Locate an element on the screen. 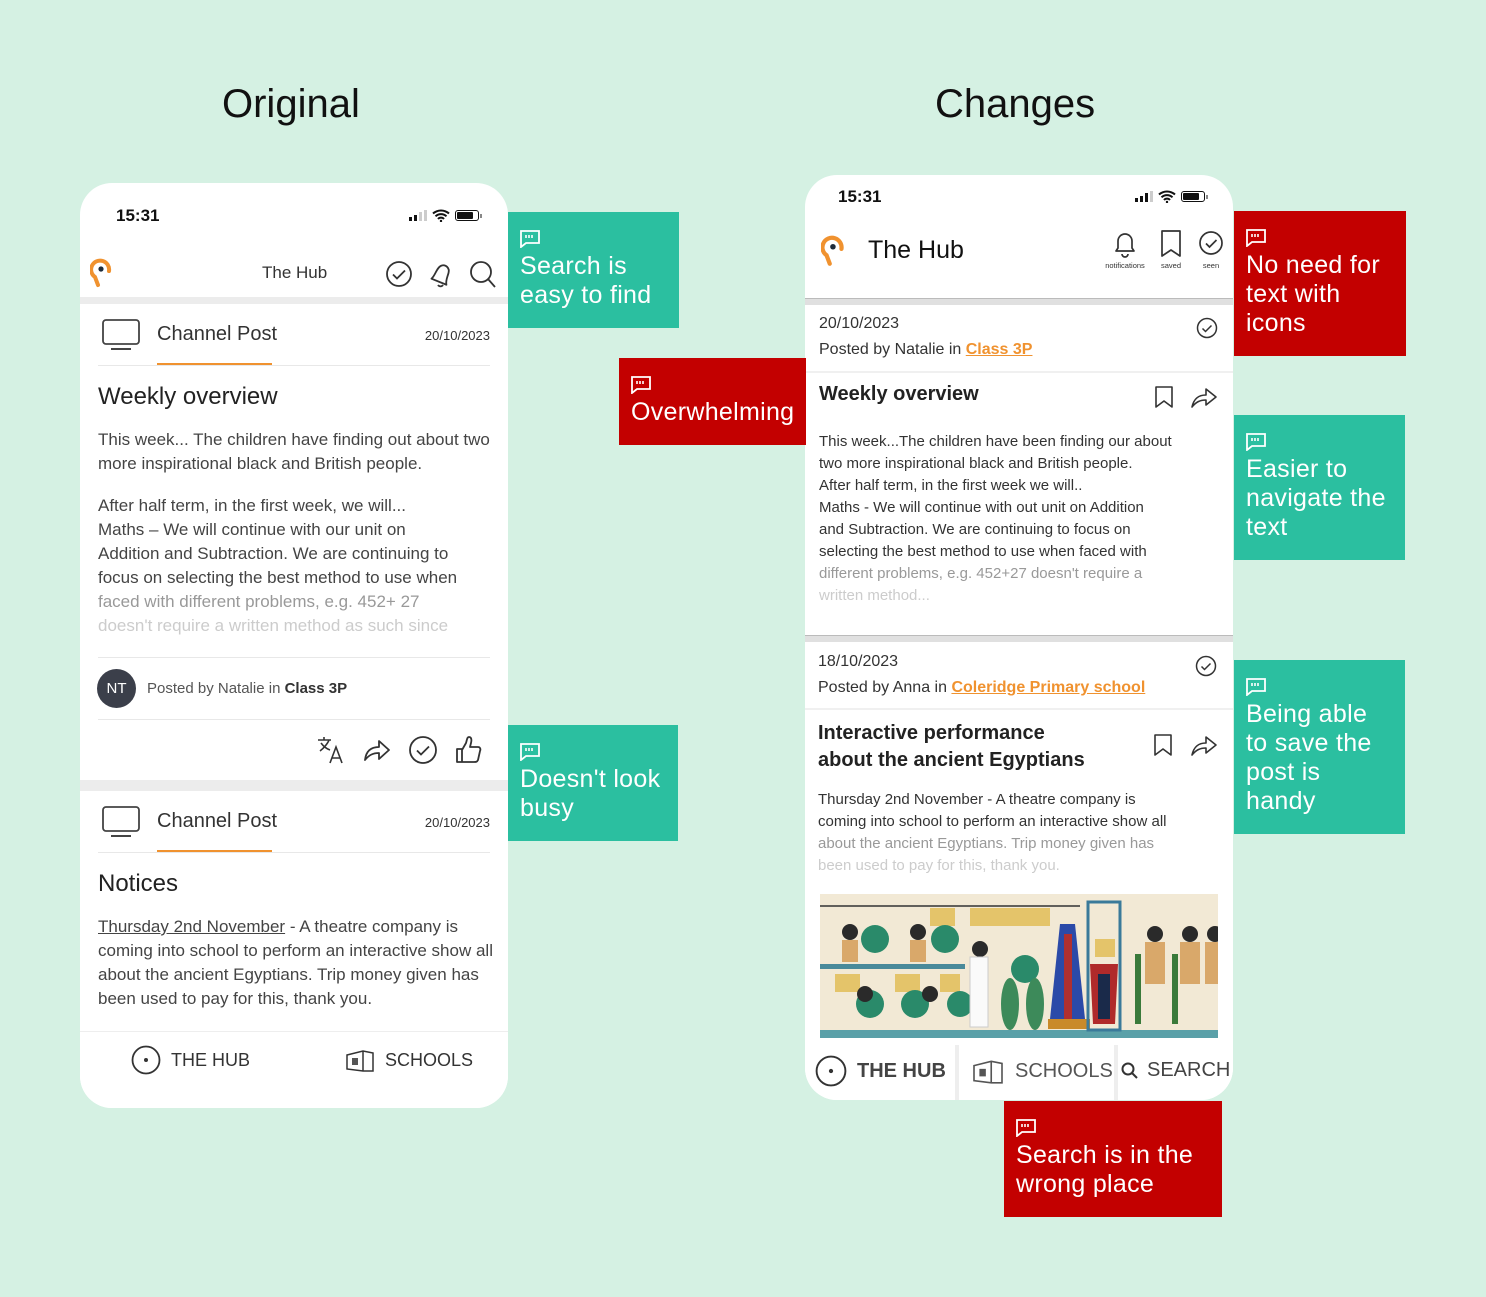 This screenshot has height=1297, width=1486. channel-link: Coleridge Primary school is located at coordinates (1048, 687).